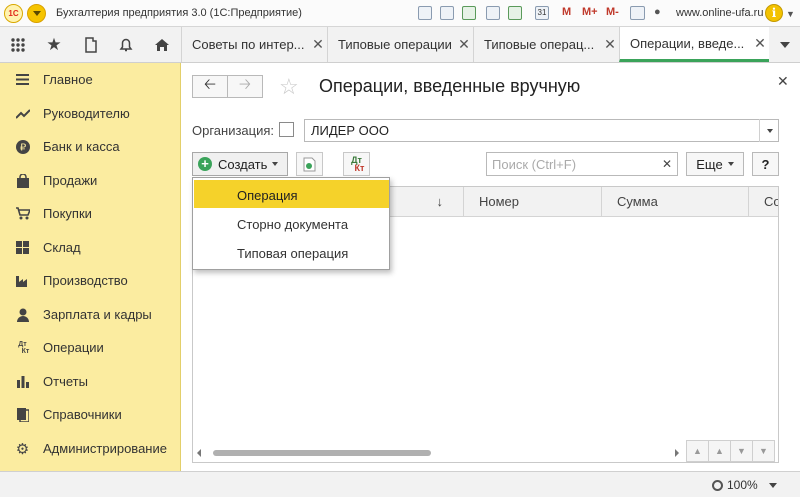 The image size is (800, 497). Describe the element at coordinates (493, 13) in the screenshot. I see `link-icon` at that location.